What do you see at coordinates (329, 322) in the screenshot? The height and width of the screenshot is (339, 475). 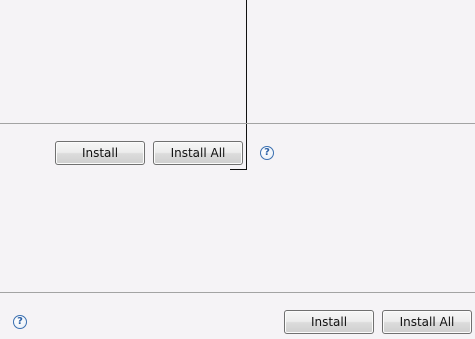 I see `dialog-install-button: Install` at bounding box center [329, 322].